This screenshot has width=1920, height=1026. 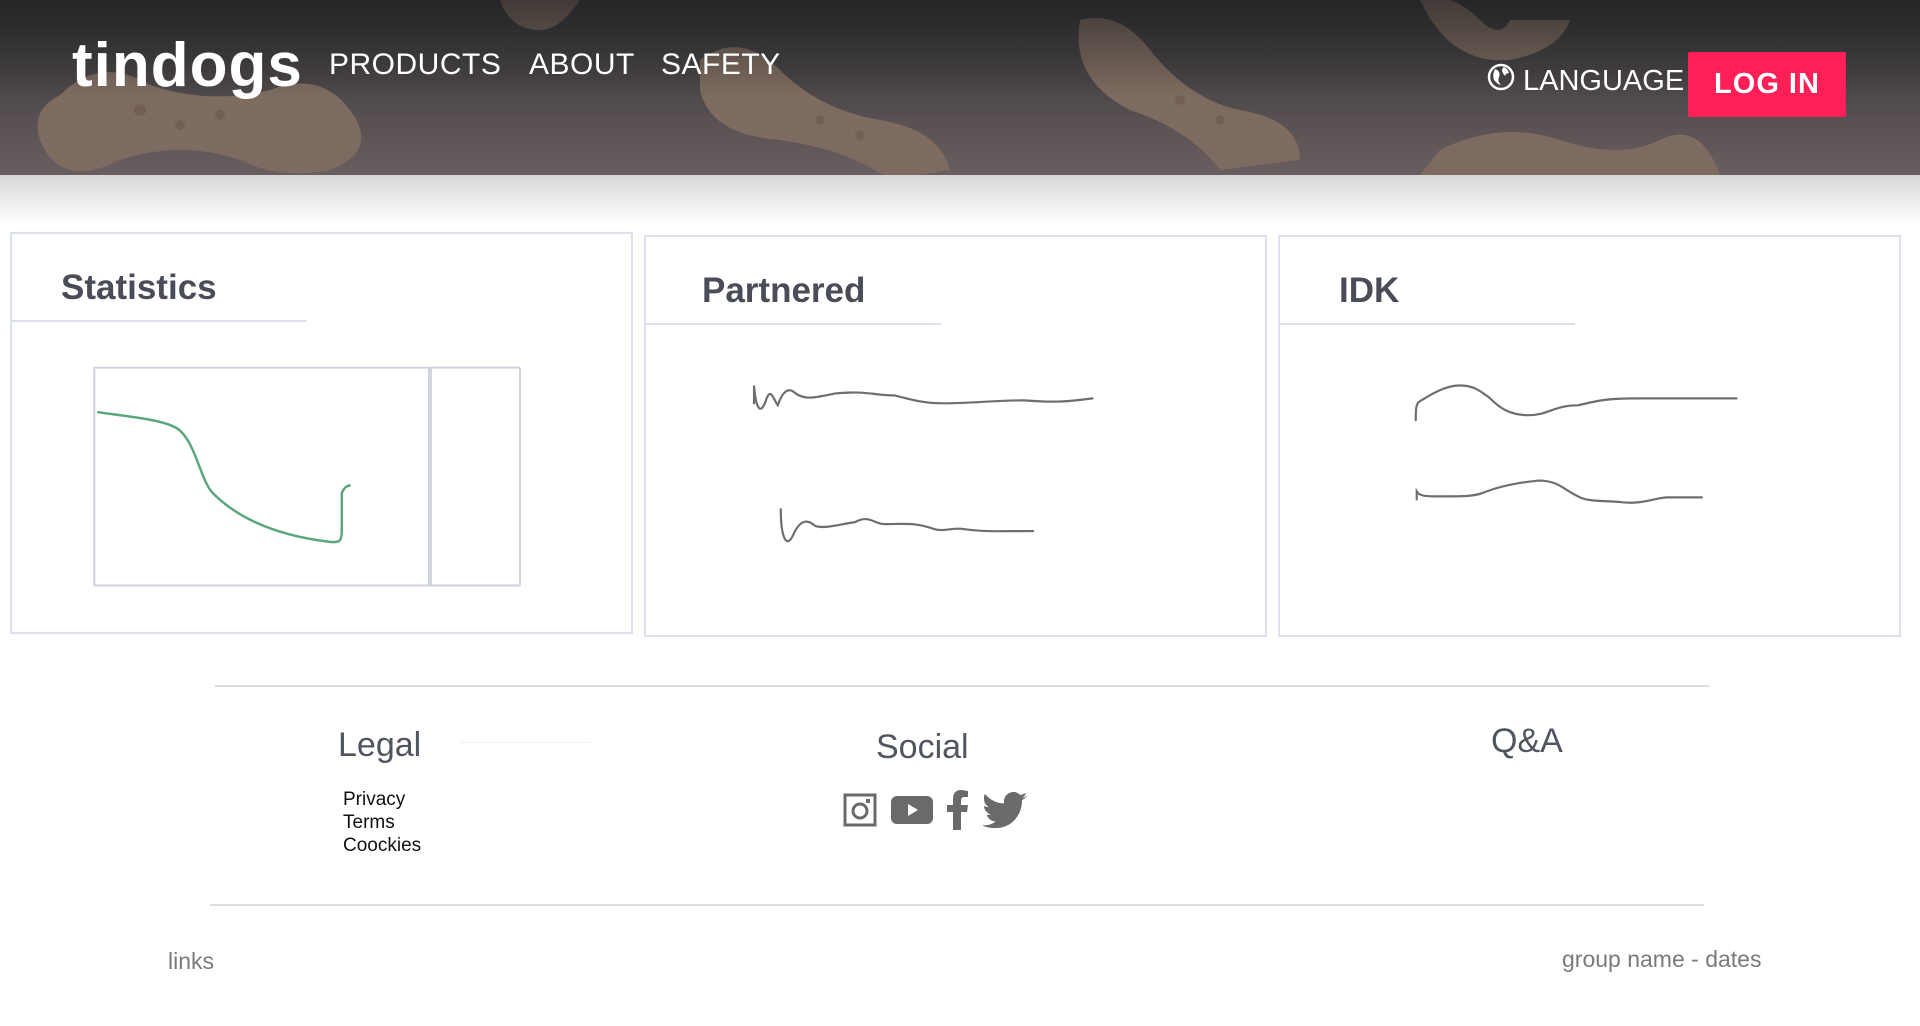 I want to click on language-selector: LANGUAGE, so click(x=1585, y=81).